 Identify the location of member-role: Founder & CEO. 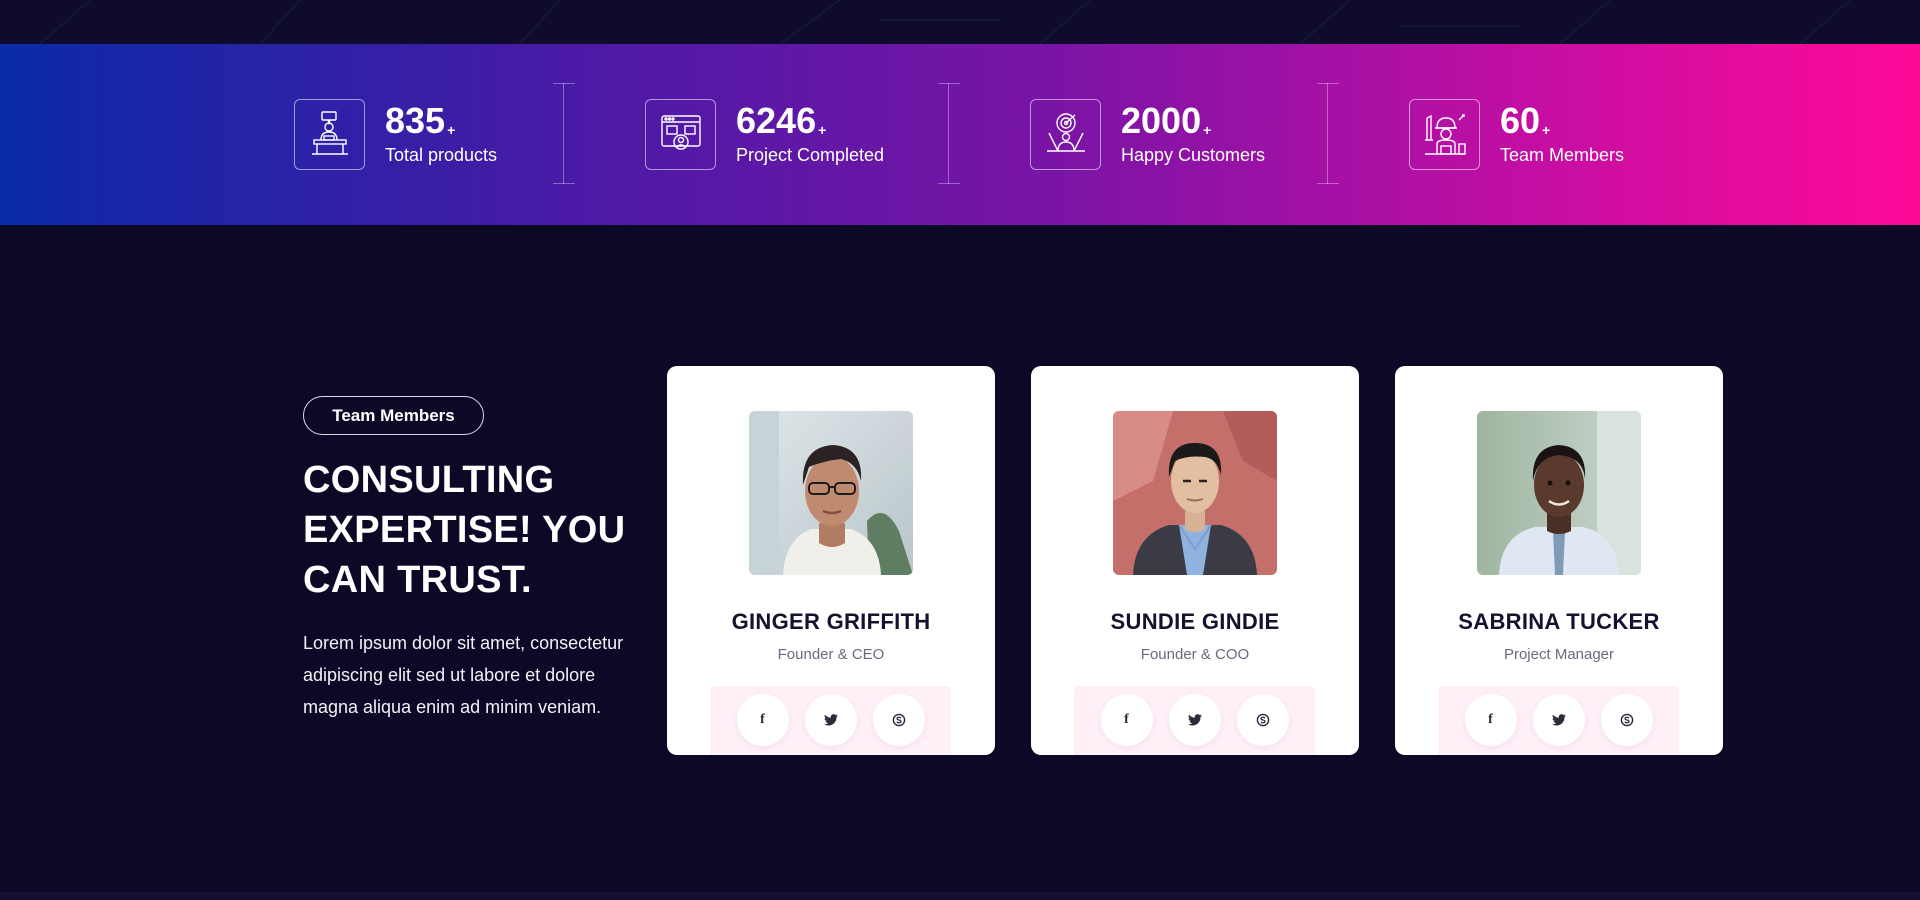
(831, 654).